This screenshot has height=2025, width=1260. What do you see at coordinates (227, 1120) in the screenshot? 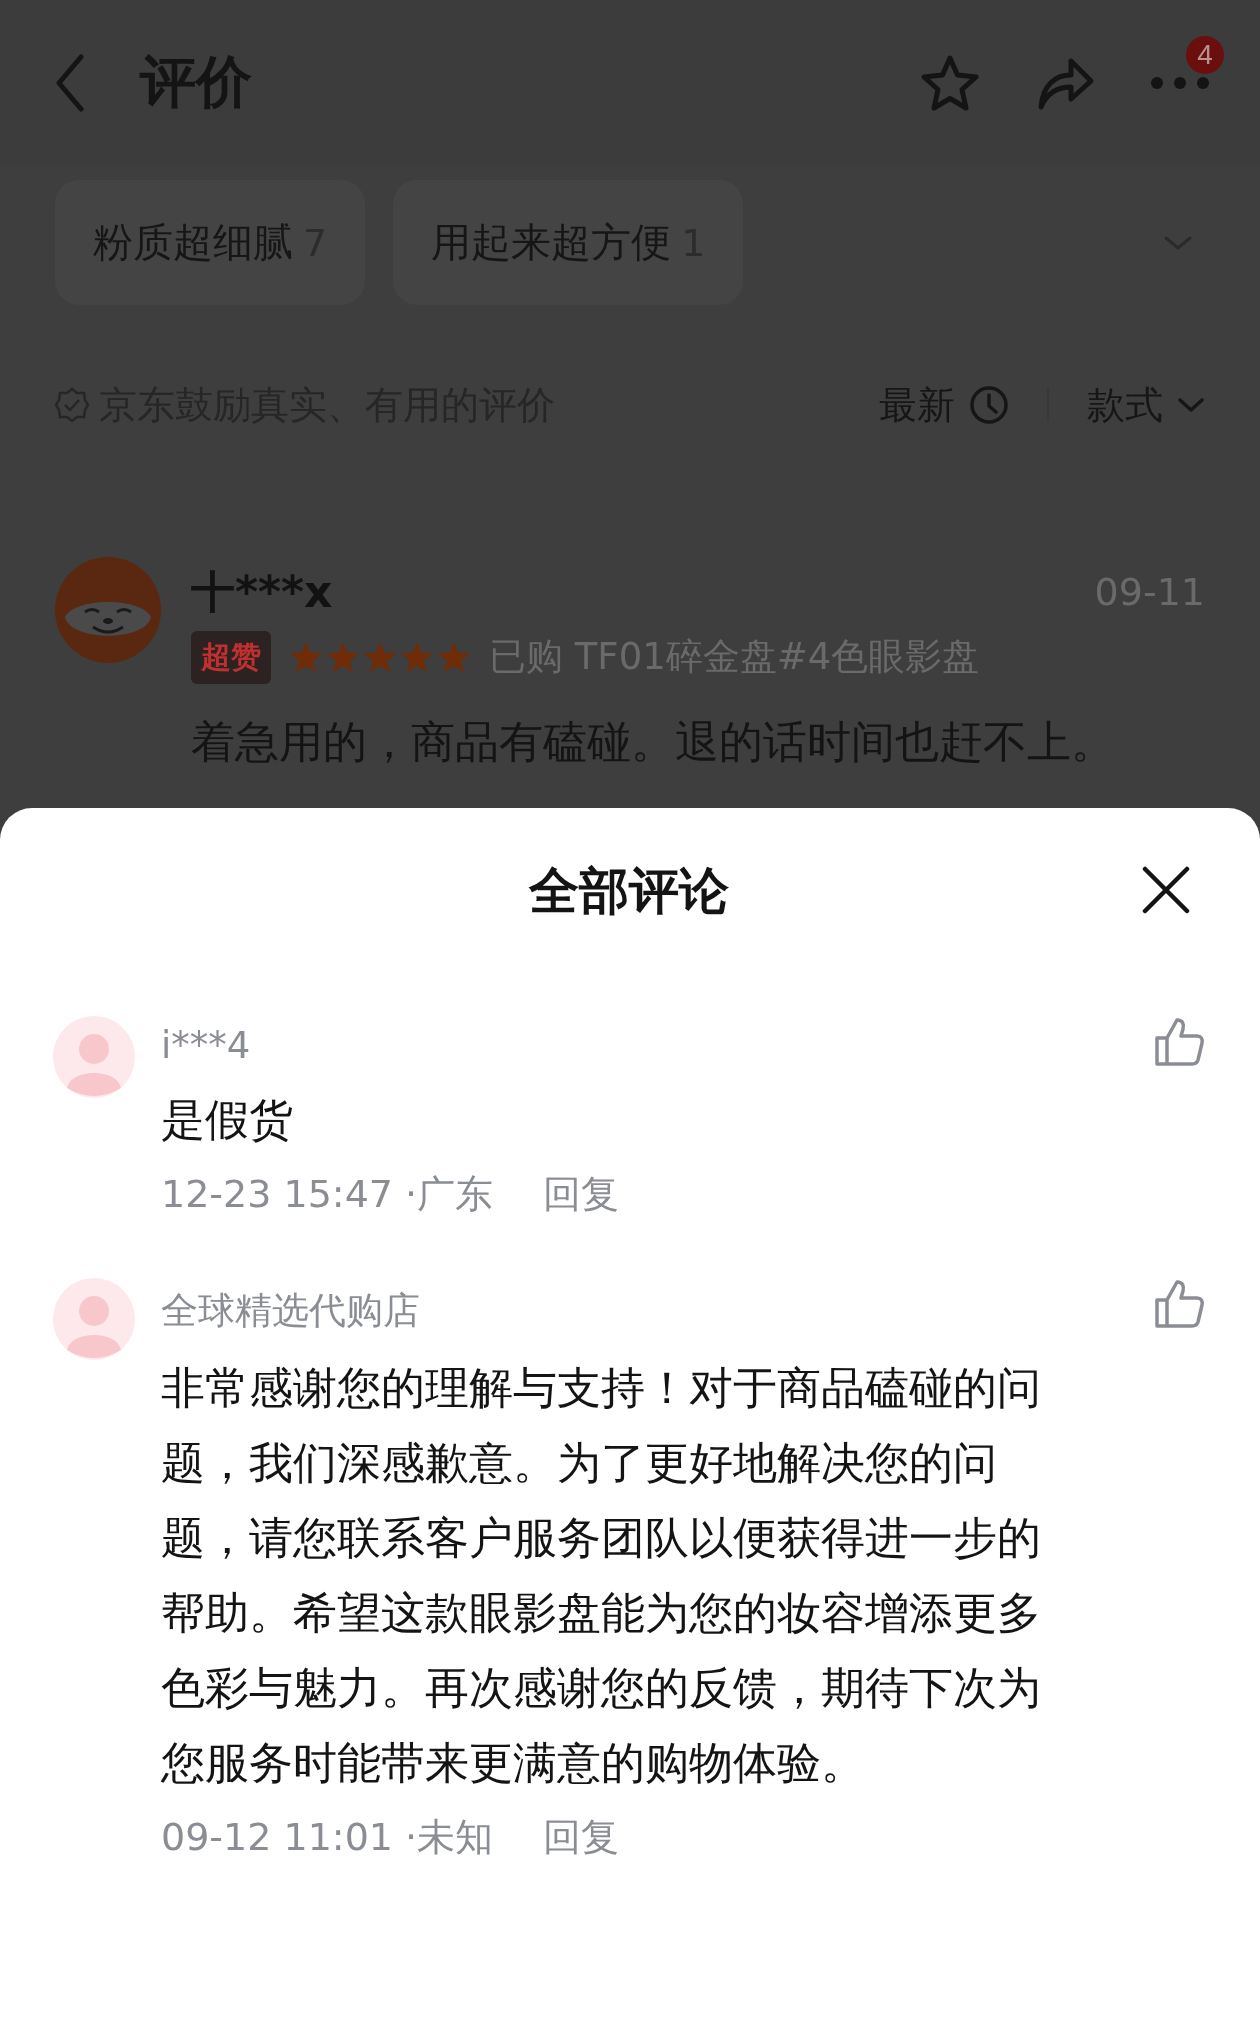
I see `comment-text: 是假货` at bounding box center [227, 1120].